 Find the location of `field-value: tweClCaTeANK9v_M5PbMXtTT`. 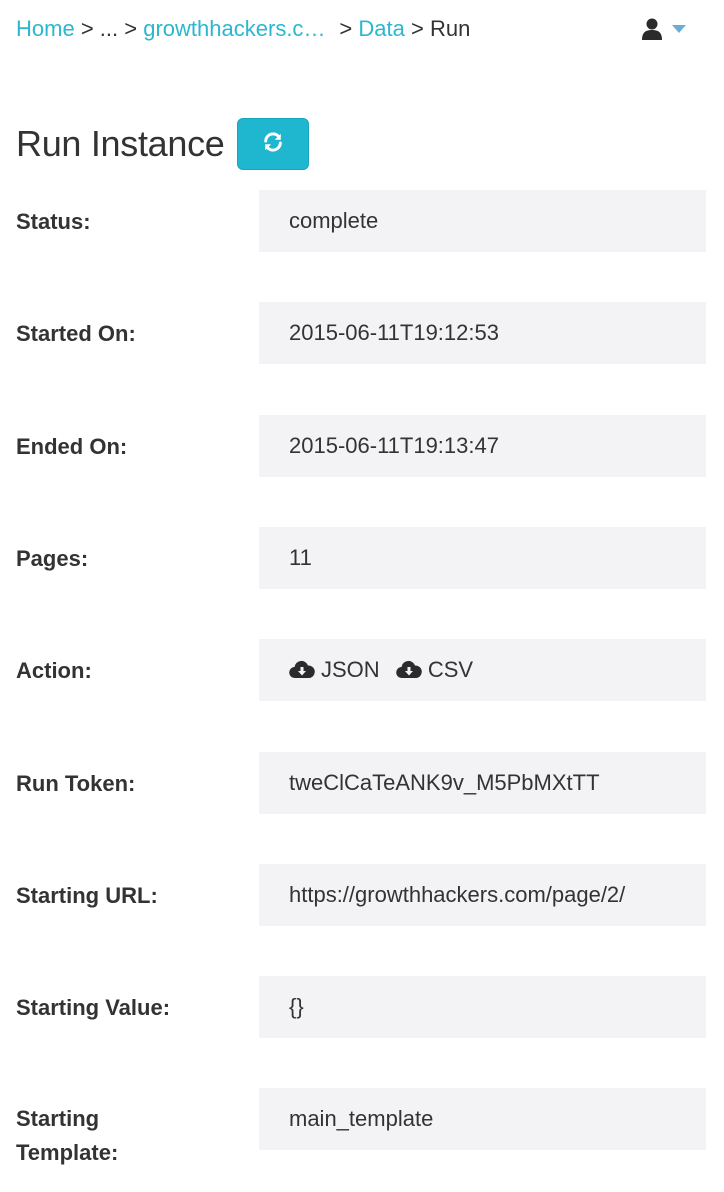

field-value: tweClCaTeANK9v_M5PbMXtTT is located at coordinates (482, 783).